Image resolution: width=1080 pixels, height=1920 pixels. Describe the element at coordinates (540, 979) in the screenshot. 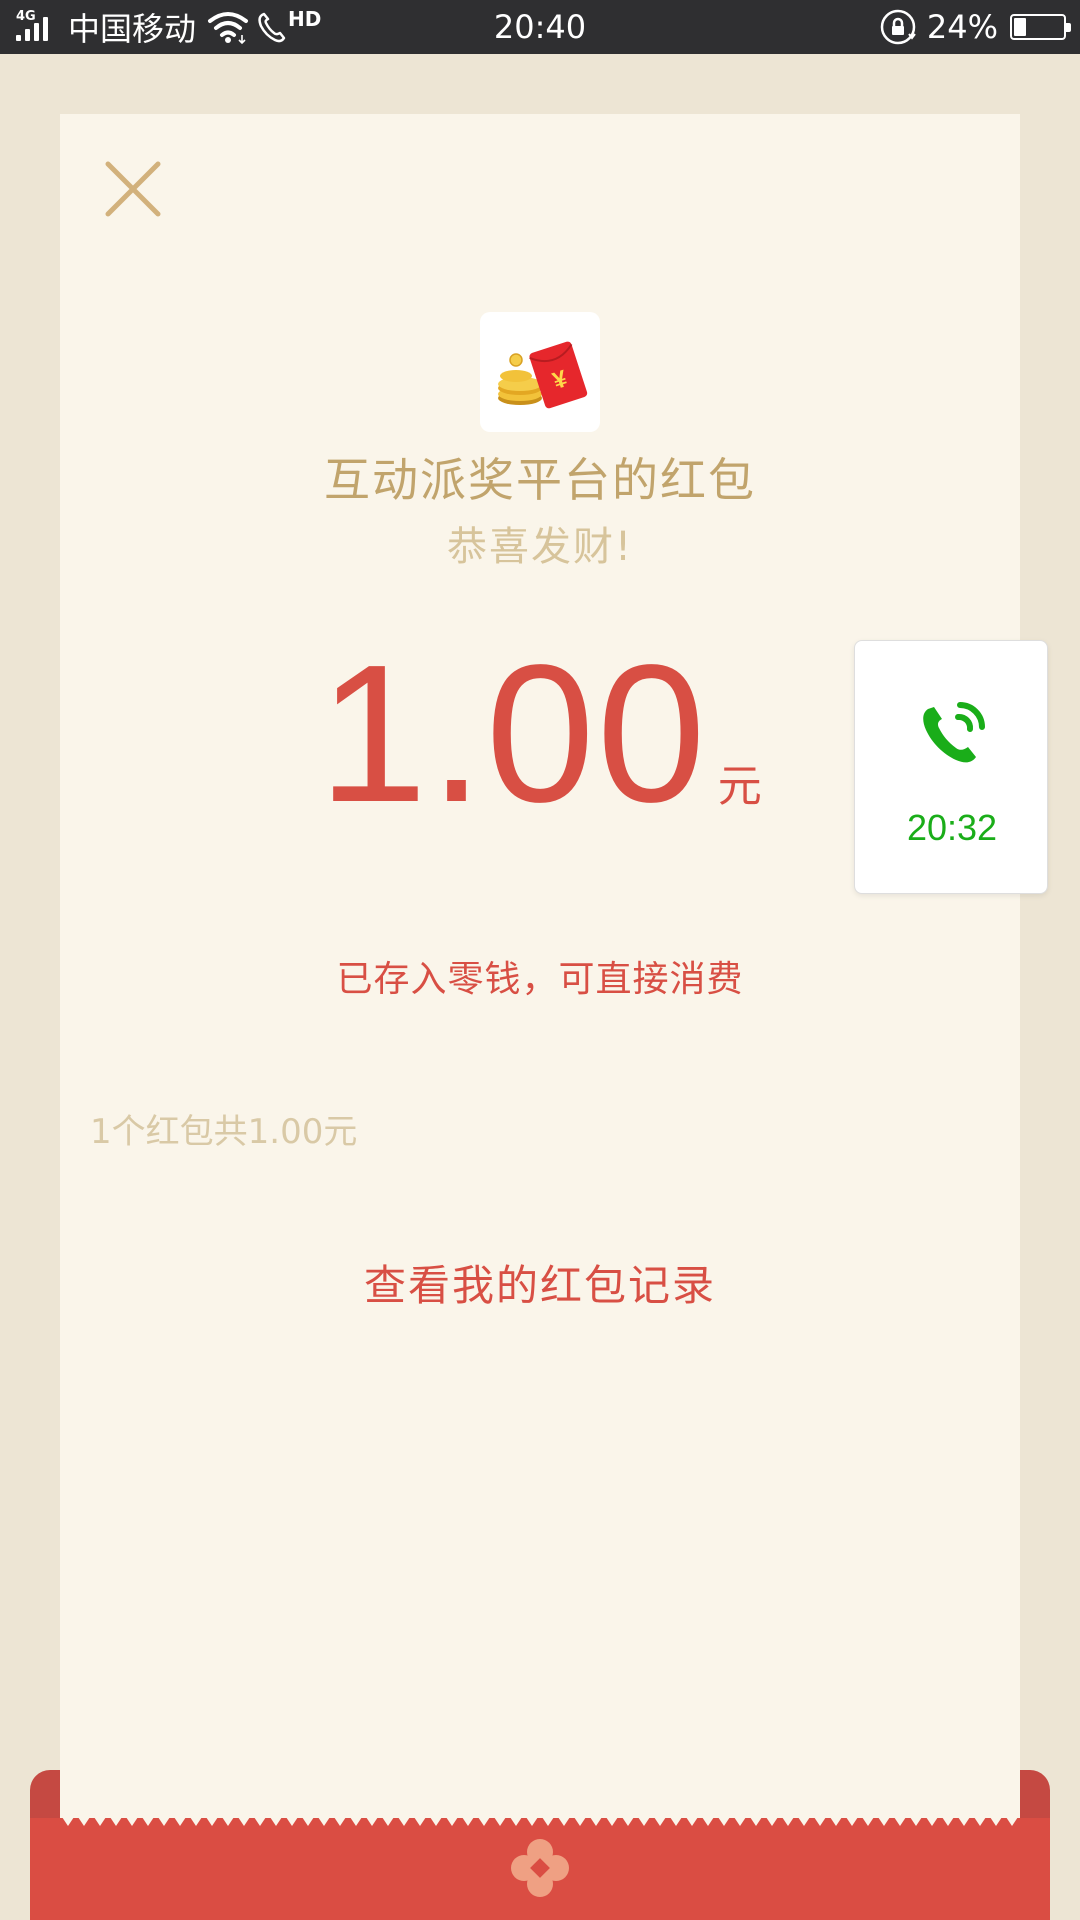

I see `deposit-note: 已存入零钱，可直接消费` at that location.